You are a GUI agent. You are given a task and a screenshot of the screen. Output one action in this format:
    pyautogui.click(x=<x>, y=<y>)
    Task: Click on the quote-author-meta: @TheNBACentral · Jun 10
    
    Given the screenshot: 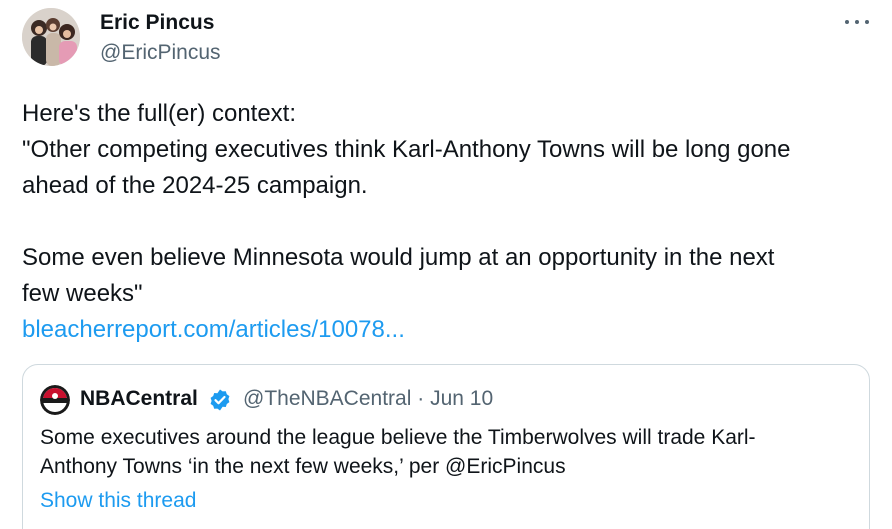 What is the action you would take?
    pyautogui.click(x=368, y=399)
    